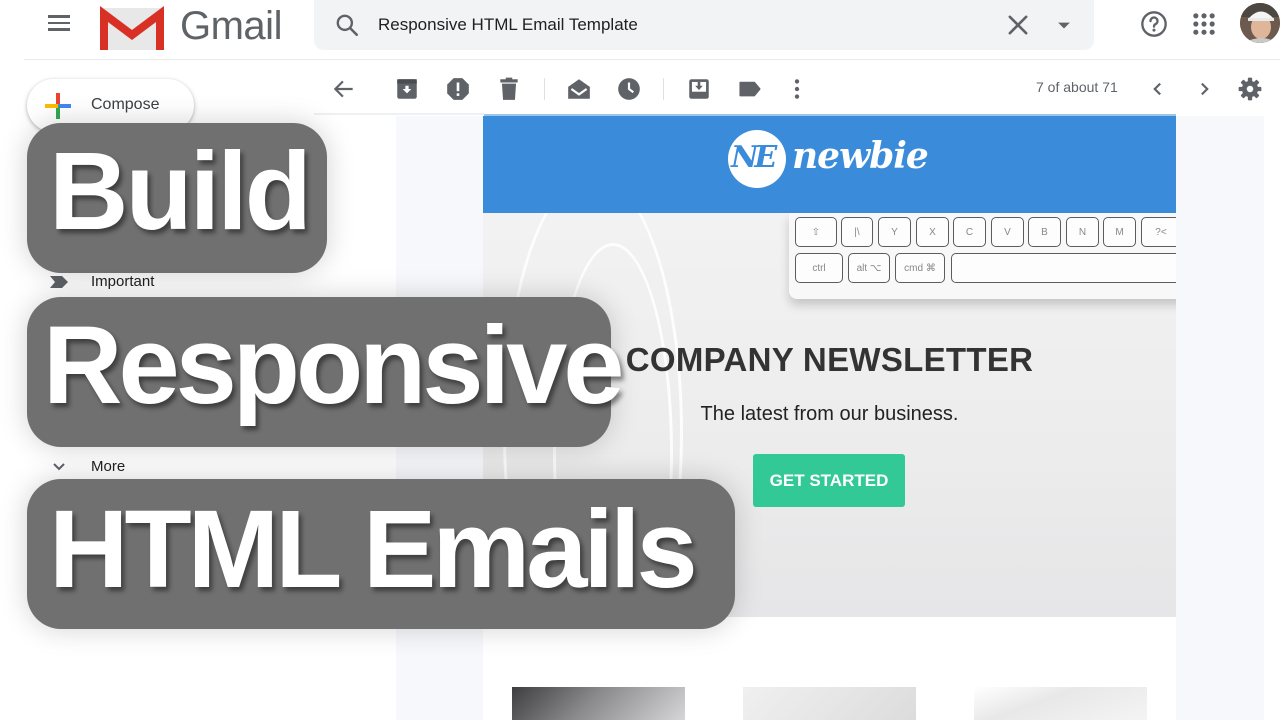 The width and height of the screenshot is (1280, 720). Describe the element at coordinates (125, 104) in the screenshot. I see `compose-label: Compose` at that location.